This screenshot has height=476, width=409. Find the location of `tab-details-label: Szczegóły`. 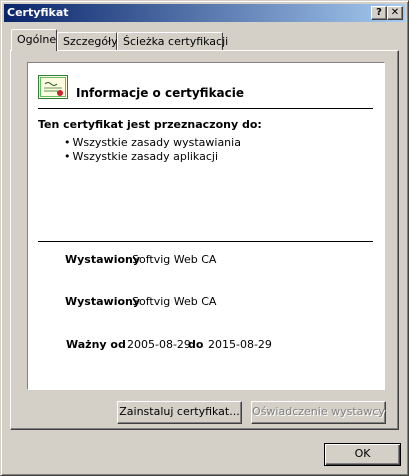

tab-details-label: Szczegóły is located at coordinates (90, 41).